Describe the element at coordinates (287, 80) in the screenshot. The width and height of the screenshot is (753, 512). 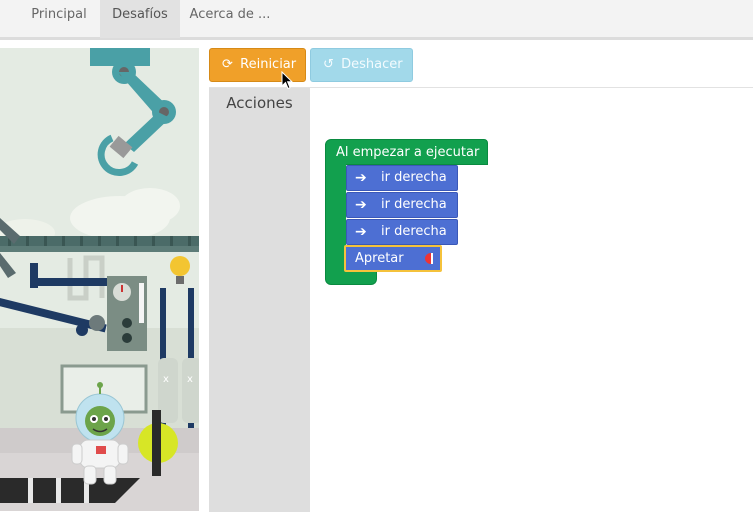
I see `mouse-cursor-icon` at that location.